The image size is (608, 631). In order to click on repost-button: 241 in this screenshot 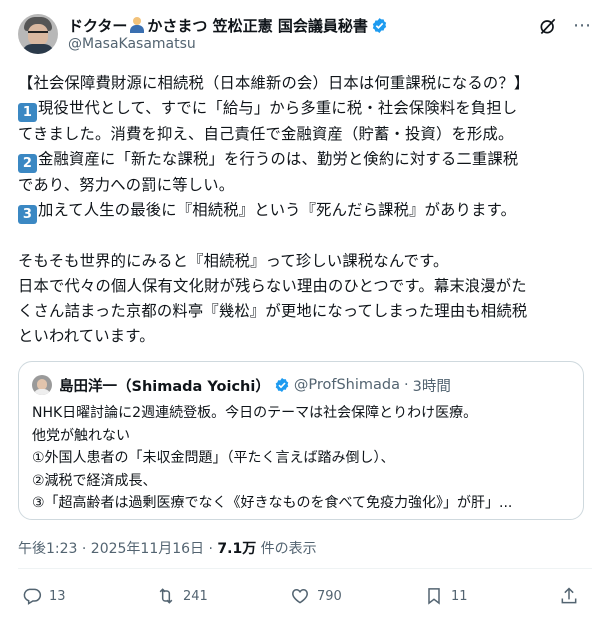, I will do `click(182, 596)`.